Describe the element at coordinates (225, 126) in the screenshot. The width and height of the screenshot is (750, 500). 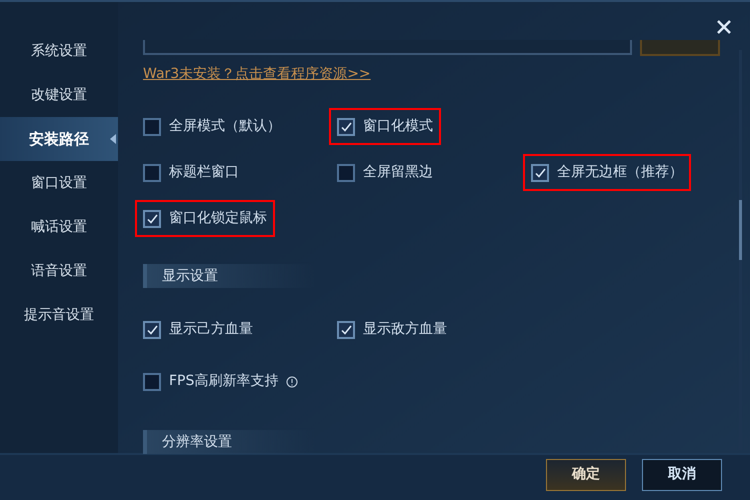
I see `option-label: 全屏模式（默认）` at that location.